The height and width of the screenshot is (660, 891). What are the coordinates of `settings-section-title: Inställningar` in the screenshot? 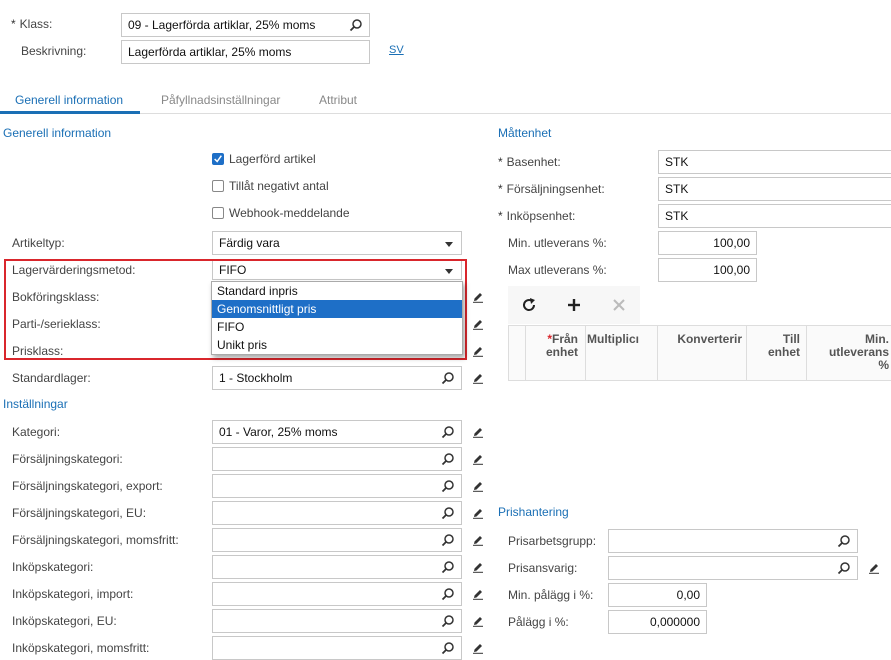 It's located at (35, 404).